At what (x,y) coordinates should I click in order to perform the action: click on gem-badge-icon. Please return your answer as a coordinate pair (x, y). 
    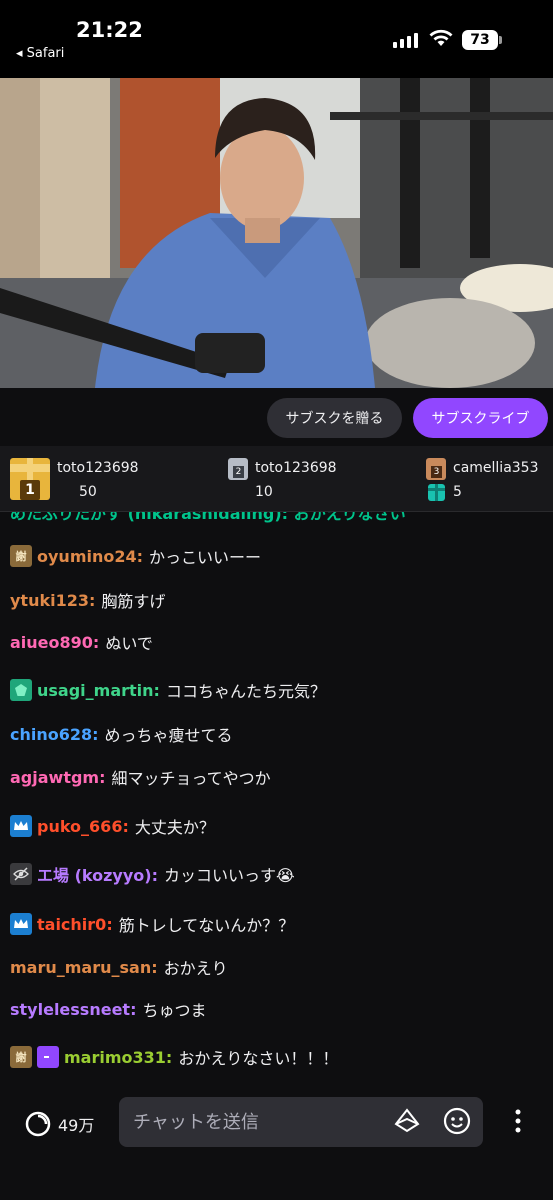
    Looking at the image, I should click on (21, 690).